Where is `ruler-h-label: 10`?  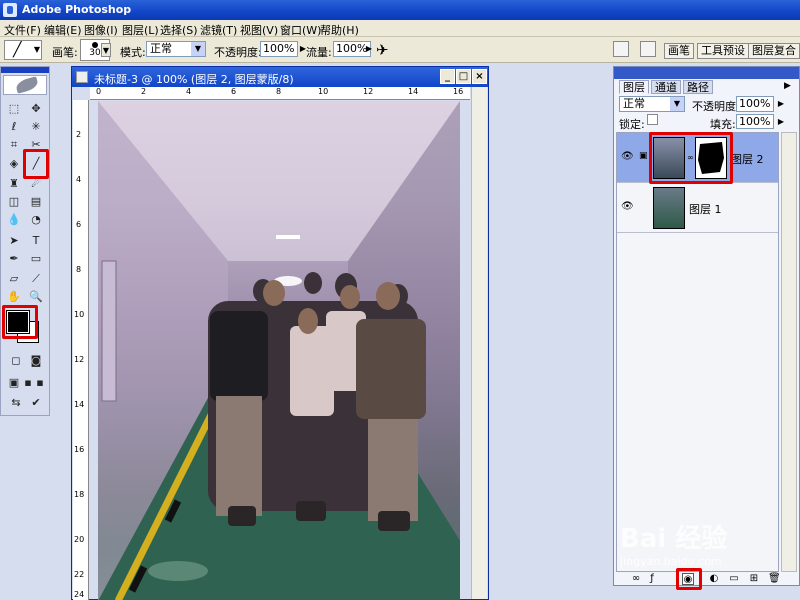 ruler-h-label: 10 is located at coordinates (323, 91).